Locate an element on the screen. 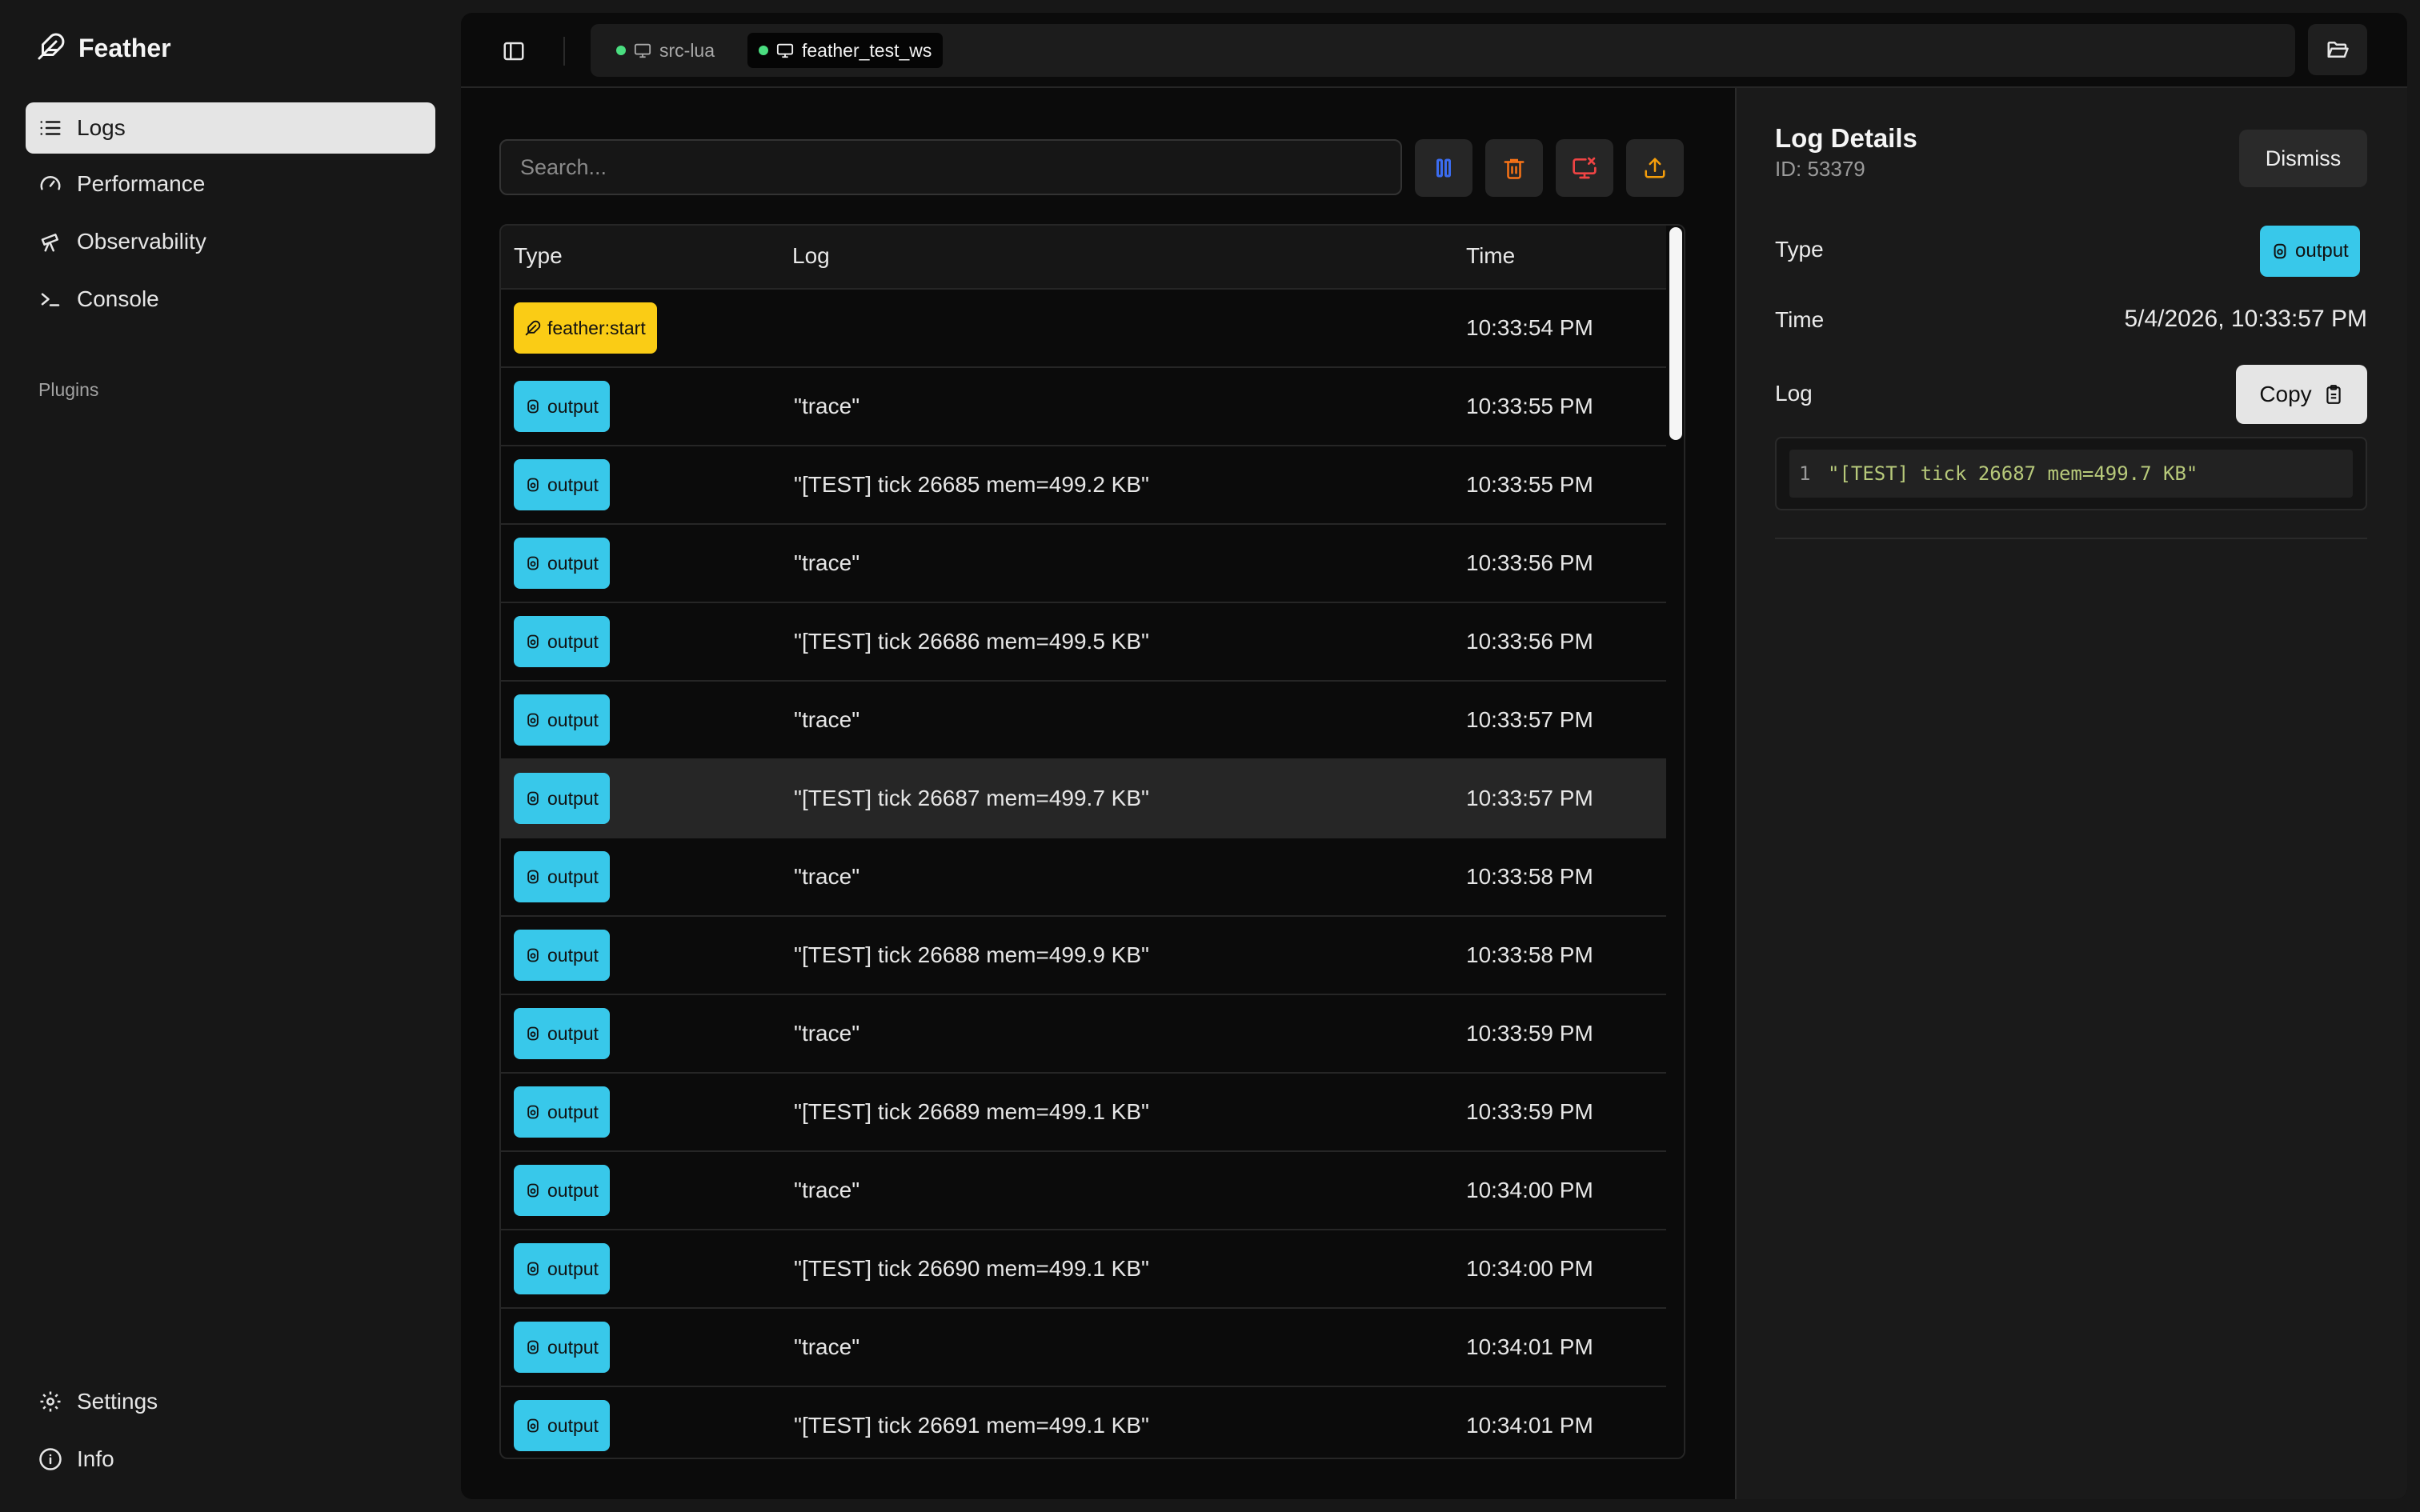 The height and width of the screenshot is (1512, 2420). export-button is located at coordinates (1655, 168).